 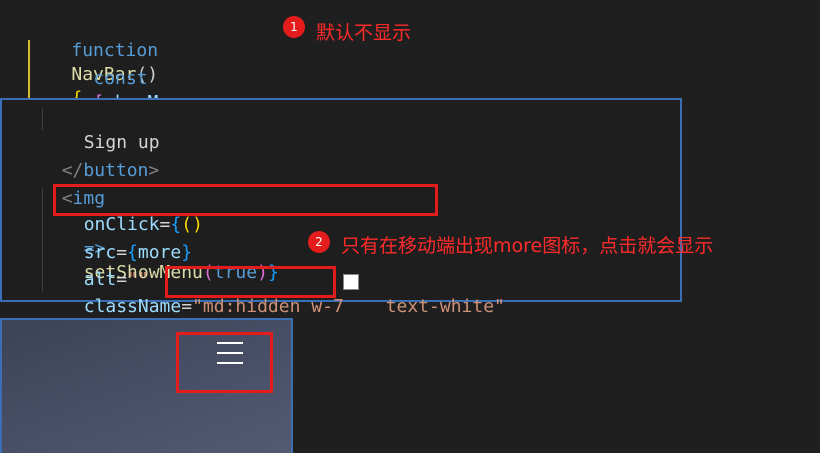 I want to click on highlight-menu-icon, so click(x=224, y=362).